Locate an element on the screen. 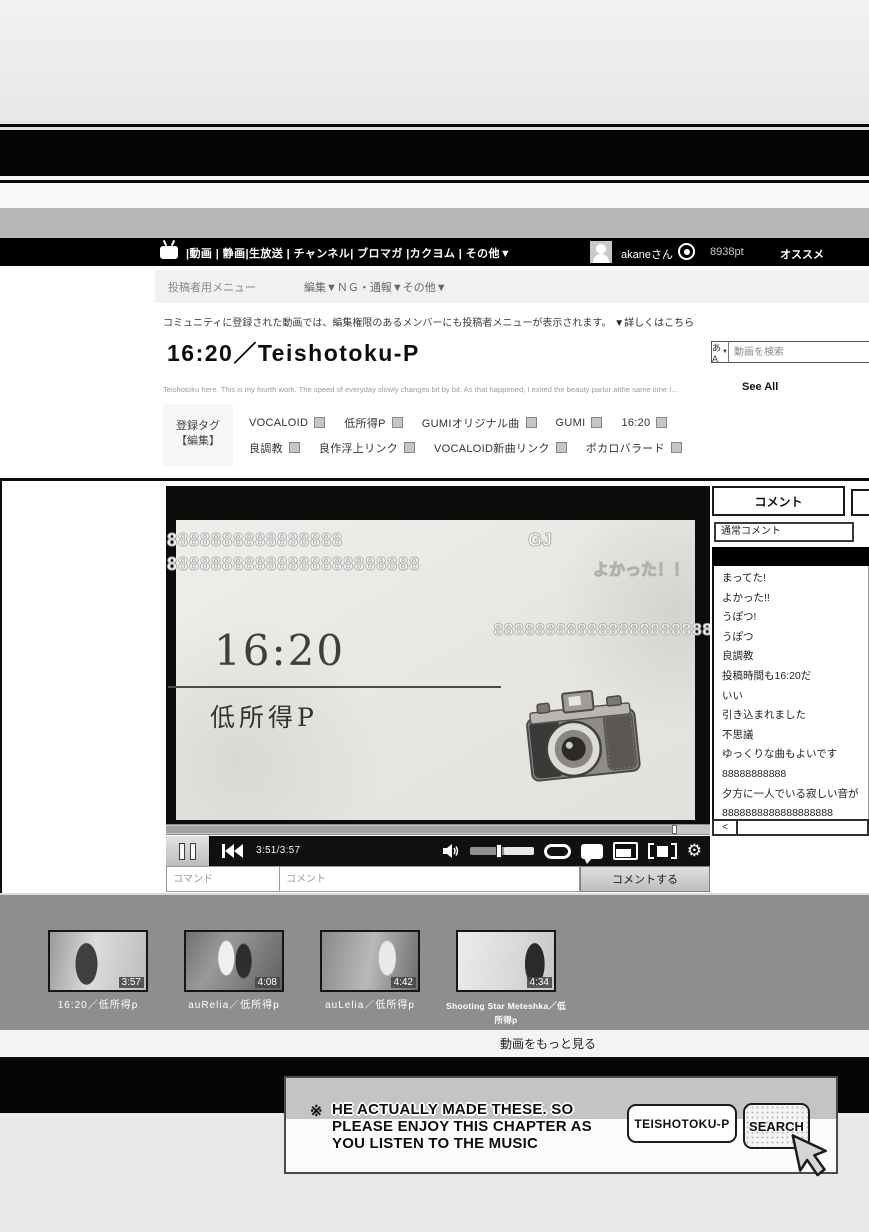 The height and width of the screenshot is (1232, 869). panel-border-band is located at coordinates (434, 153).